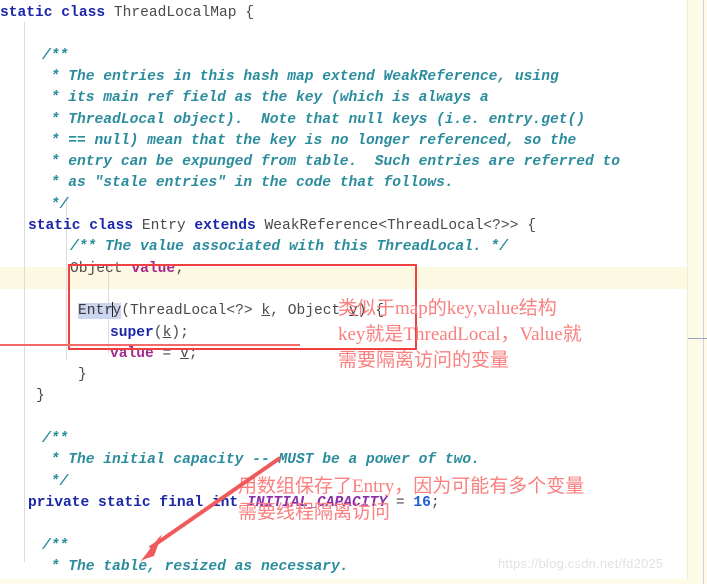 This screenshot has width=707, height=584. What do you see at coordinates (344, 581) in the screenshot?
I see `page-bottom-edge` at bounding box center [344, 581].